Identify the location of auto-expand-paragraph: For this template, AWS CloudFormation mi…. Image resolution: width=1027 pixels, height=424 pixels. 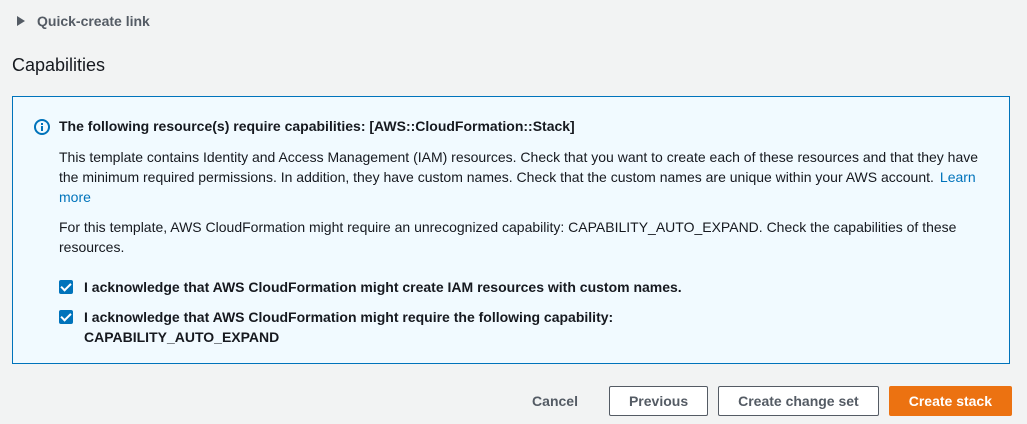
(508, 237).